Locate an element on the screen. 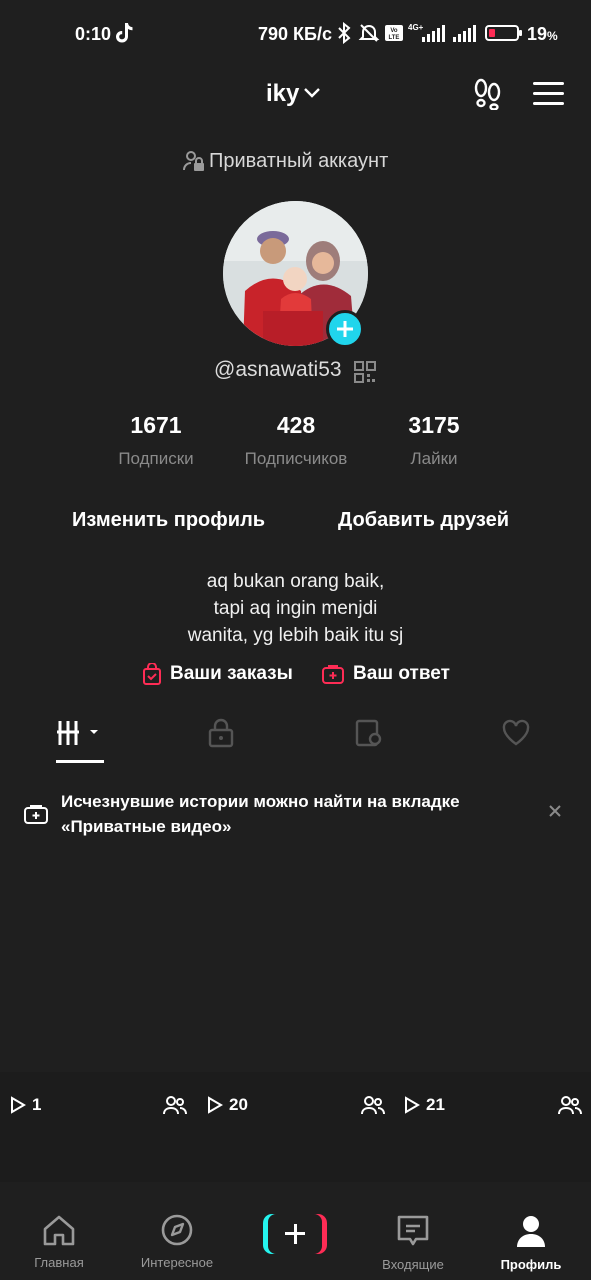 This screenshot has width=591, height=1280. bluetooth-icon is located at coordinates (344, 33).